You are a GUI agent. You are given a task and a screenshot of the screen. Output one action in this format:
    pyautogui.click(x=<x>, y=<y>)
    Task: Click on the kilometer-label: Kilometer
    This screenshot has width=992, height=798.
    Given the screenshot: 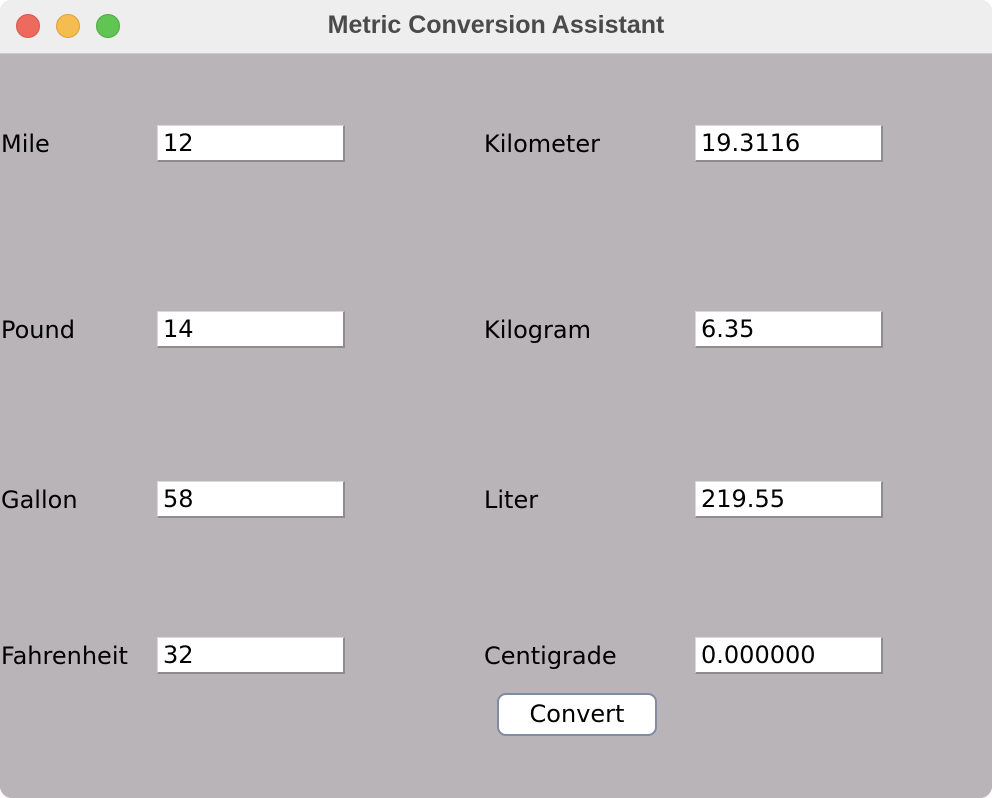 What is the action you would take?
    pyautogui.click(x=542, y=144)
    